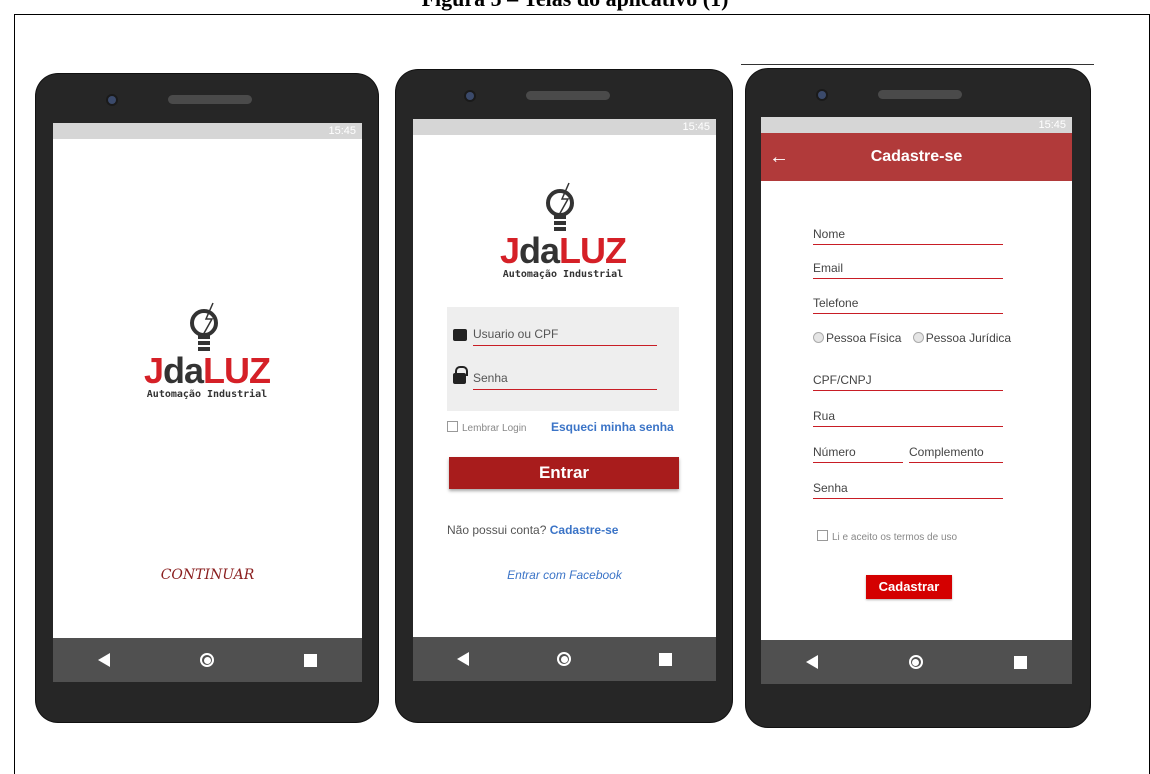  What do you see at coordinates (564, 473) in the screenshot?
I see `login-button: Entrar` at bounding box center [564, 473].